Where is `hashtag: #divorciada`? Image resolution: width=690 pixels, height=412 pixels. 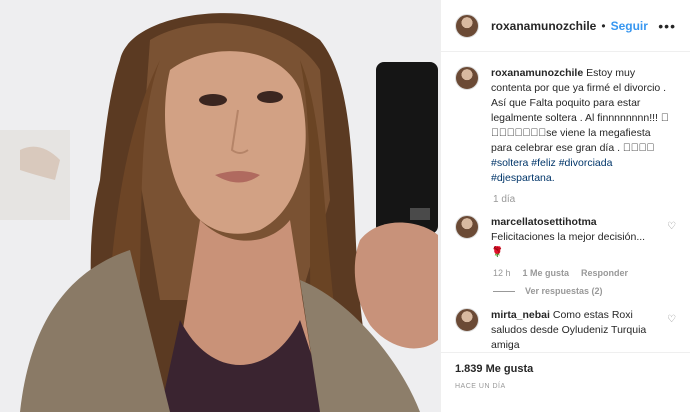 hashtag: #divorciada is located at coordinates (586, 163).